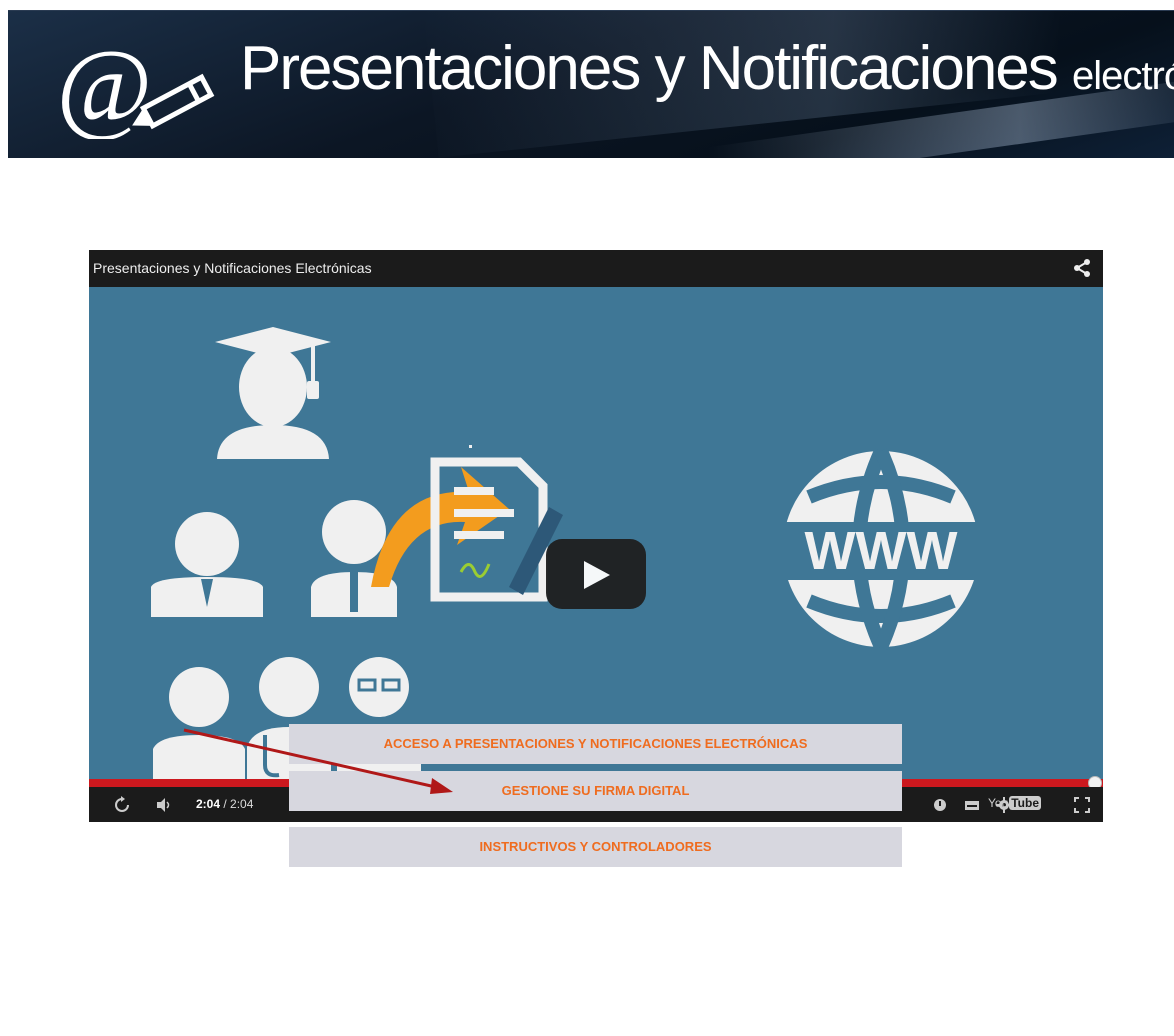  What do you see at coordinates (1123, 76) in the screenshot?
I see `banner-title-small: electrónicas` at bounding box center [1123, 76].